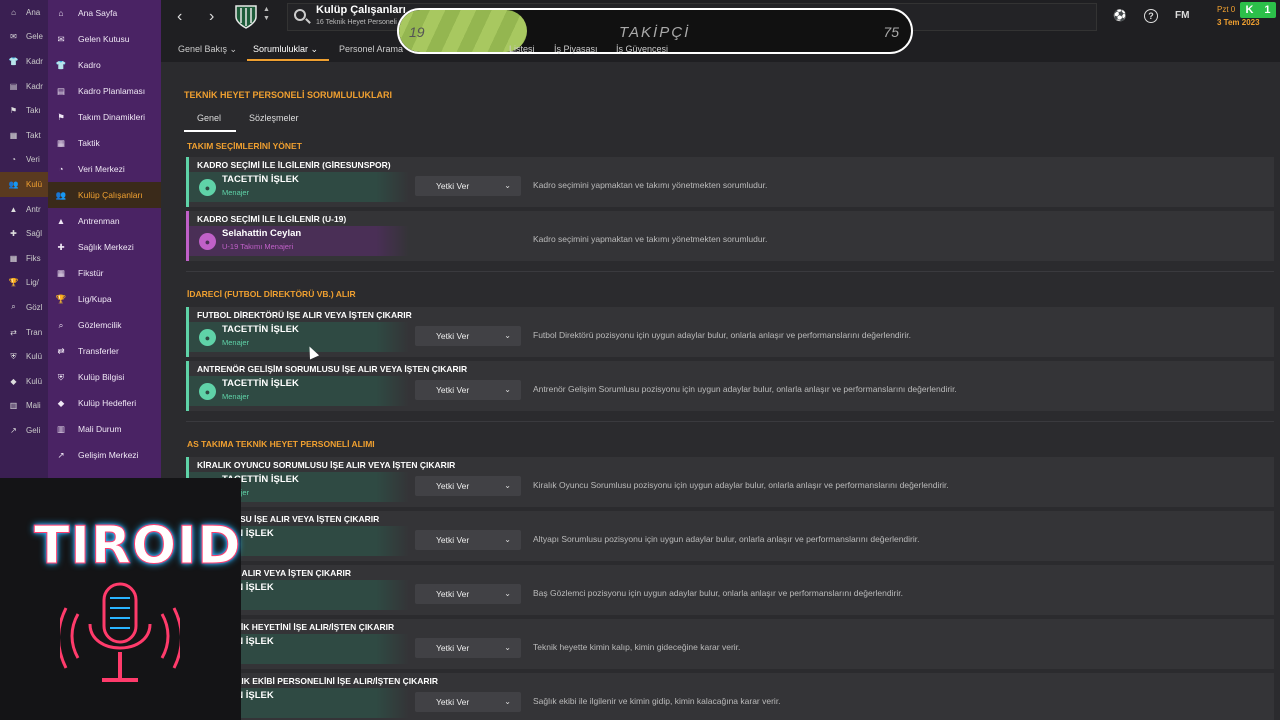  What do you see at coordinates (104, 143) in the screenshot?
I see `sidebar-item: ▦ Taktik` at bounding box center [104, 143].